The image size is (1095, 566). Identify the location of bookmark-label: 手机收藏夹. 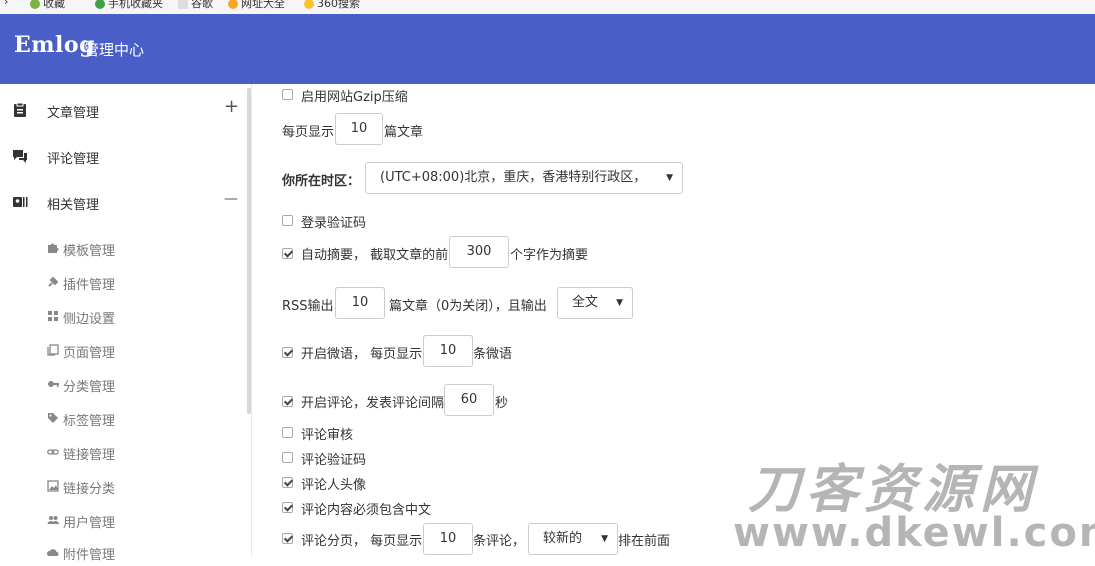
(135, 5).